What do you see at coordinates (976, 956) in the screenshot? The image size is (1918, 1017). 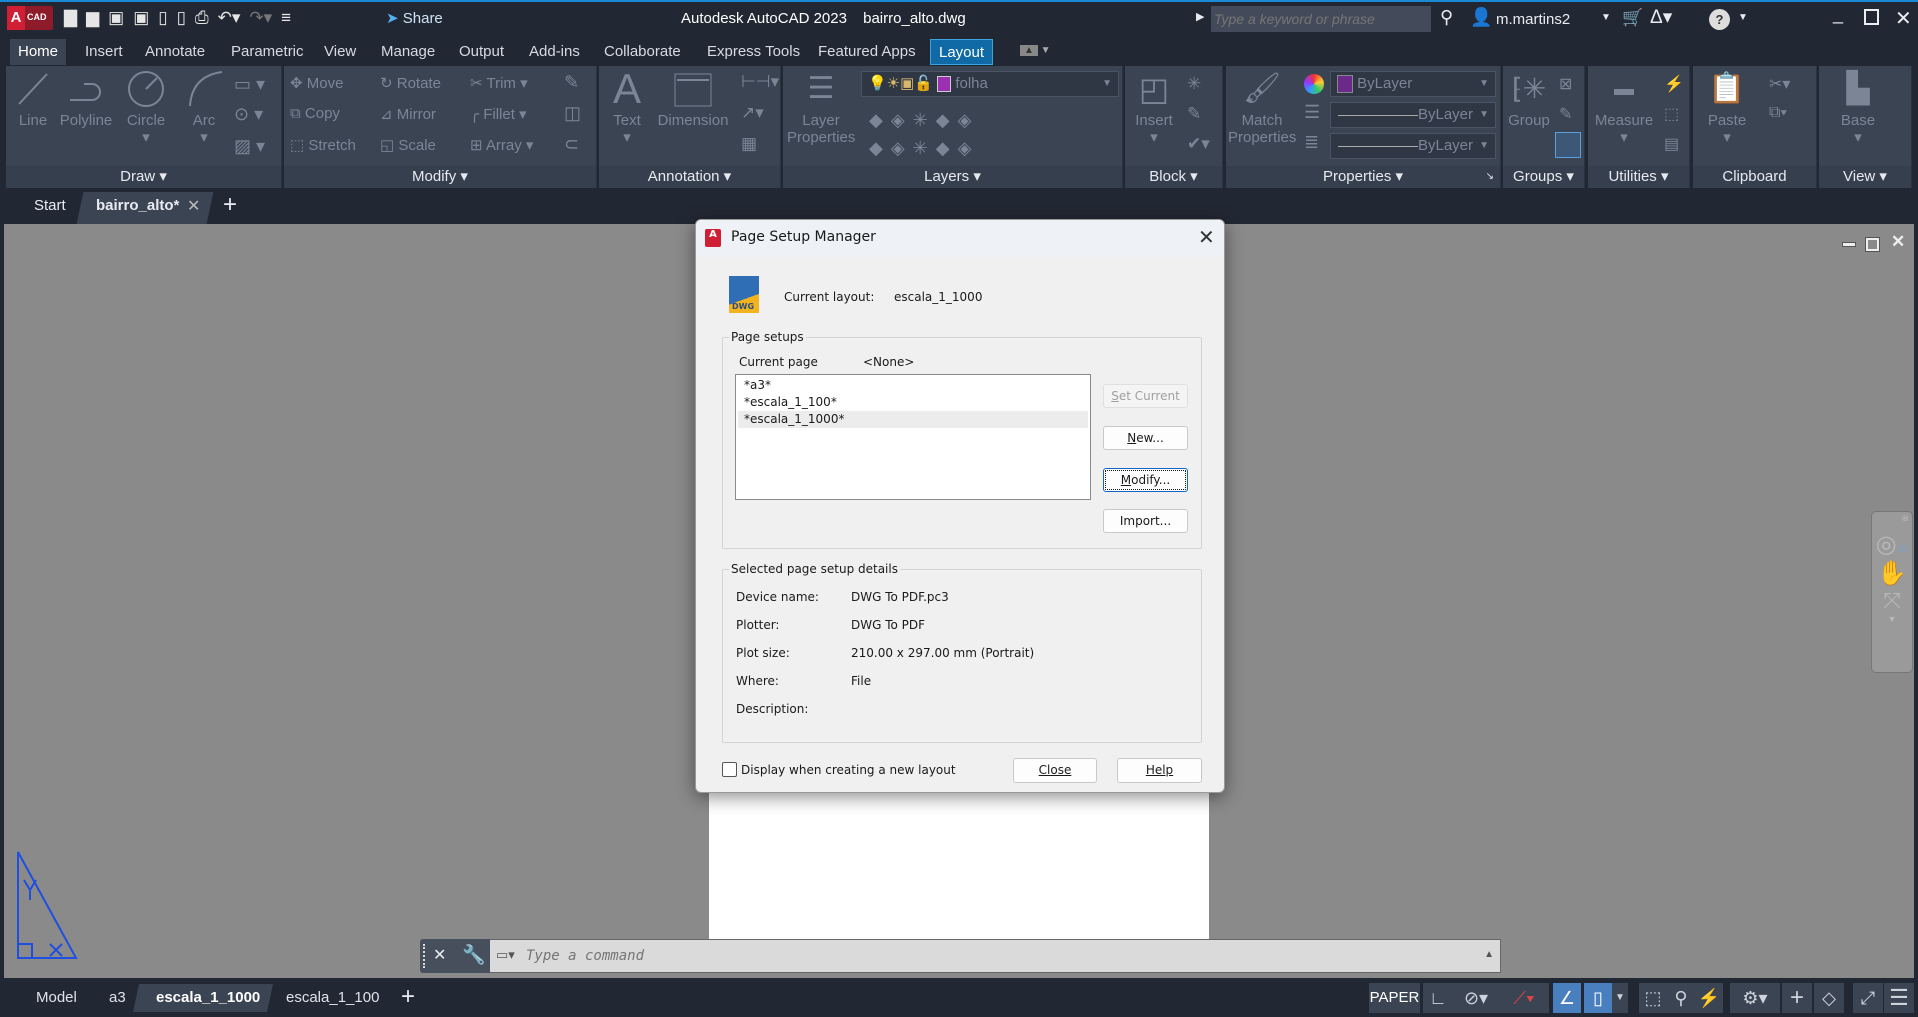 I see `command-input` at bounding box center [976, 956].